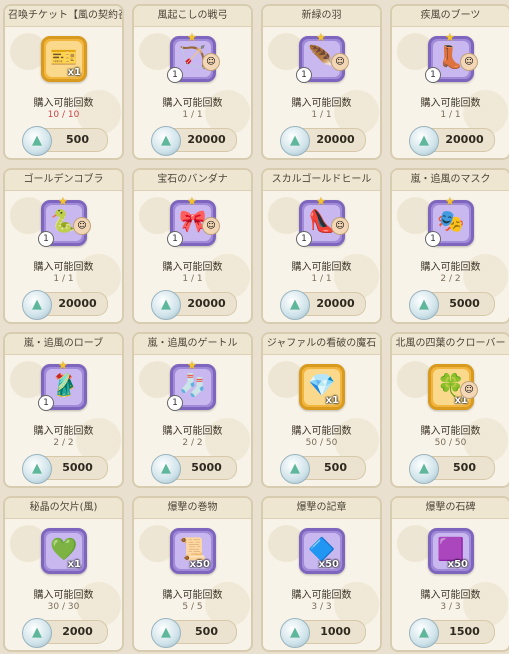 Image resolution: width=509 pixels, height=654 pixels. What do you see at coordinates (193, 57) in the screenshot?
I see `item-frame: 🏹 1 ★ ☺` at bounding box center [193, 57].